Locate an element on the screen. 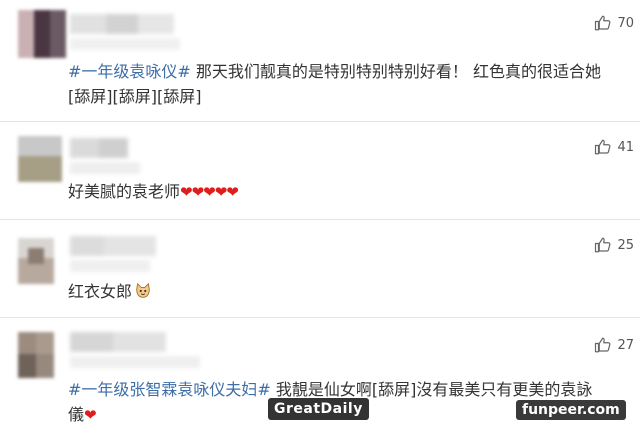 The image size is (640, 429). comment-text: #一年级袁咏仪# 那天我们靓真的是特别特别特别好看！ 红色真的很适合她 is located at coordinates (334, 71).